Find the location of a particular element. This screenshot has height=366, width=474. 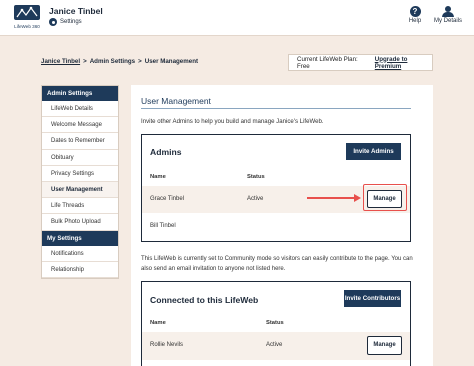

admins-col-status: Status is located at coordinates (256, 177).